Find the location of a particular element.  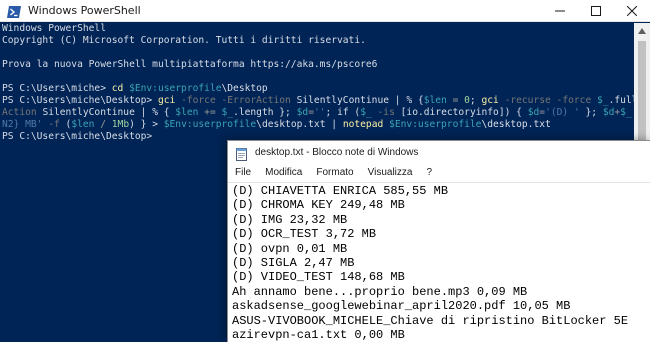

powershell-icon is located at coordinates (14, 11).